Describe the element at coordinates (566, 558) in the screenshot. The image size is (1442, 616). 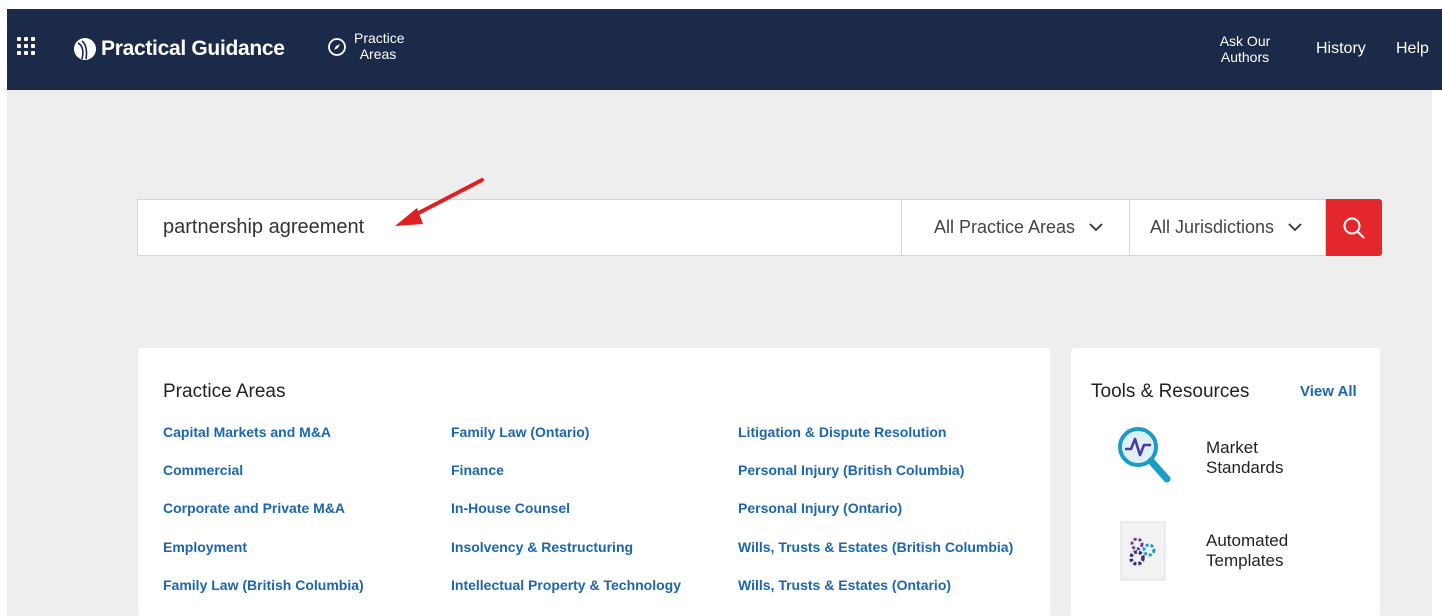
I see `practice-area-link: Insolvency & Restructuring` at that location.